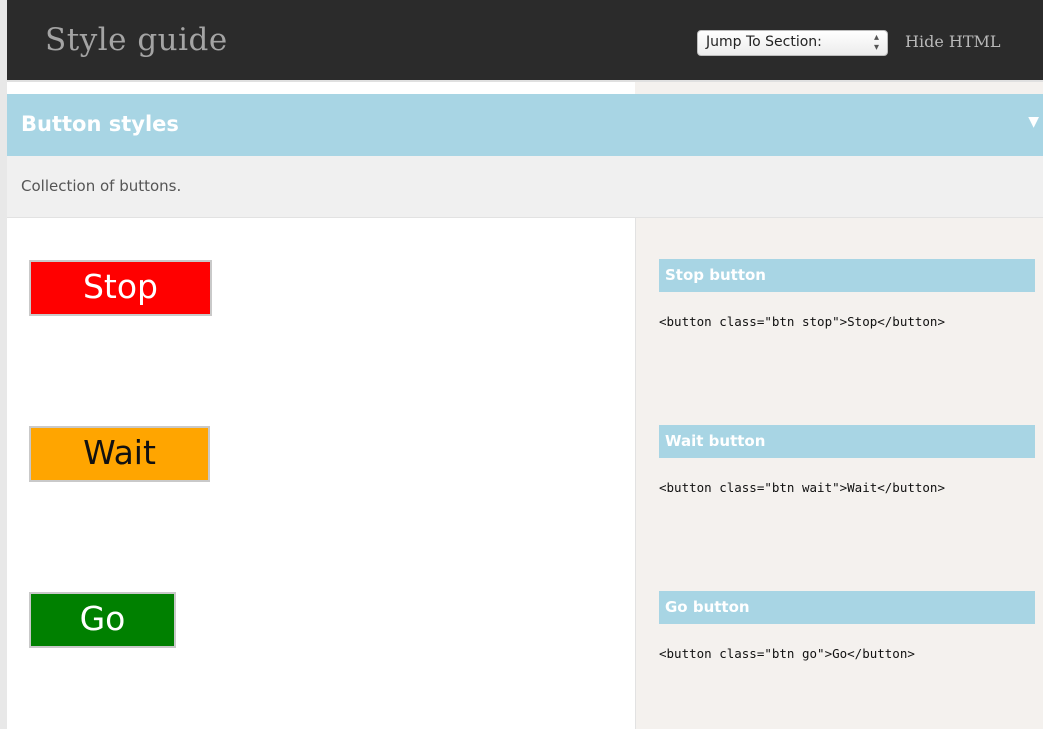 The image size is (1043, 729). What do you see at coordinates (525, 125) in the screenshot?
I see `section-header: Button styles ▼` at bounding box center [525, 125].